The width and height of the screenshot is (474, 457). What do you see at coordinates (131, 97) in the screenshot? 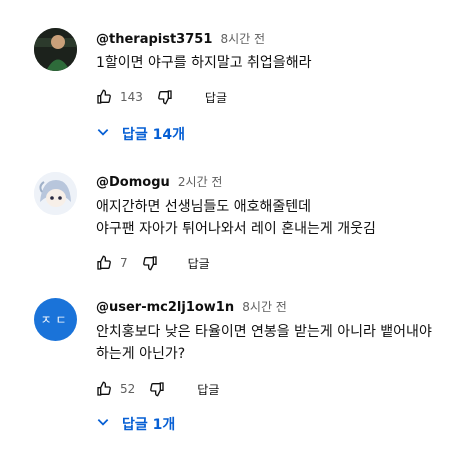
I see `like-count: 143` at bounding box center [131, 97].